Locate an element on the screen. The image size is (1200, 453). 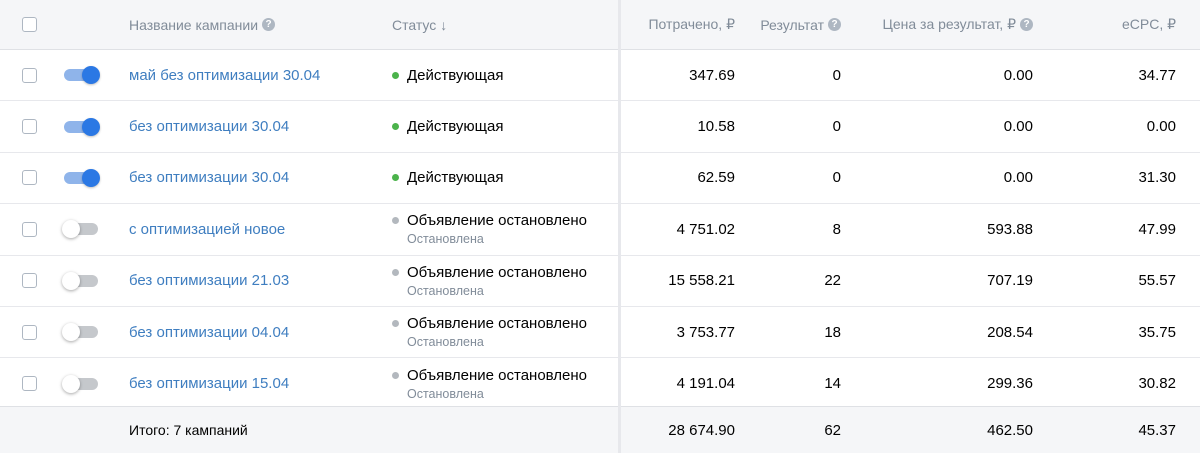
sort-arrow-down-icon: ↓ is located at coordinates (444, 24).